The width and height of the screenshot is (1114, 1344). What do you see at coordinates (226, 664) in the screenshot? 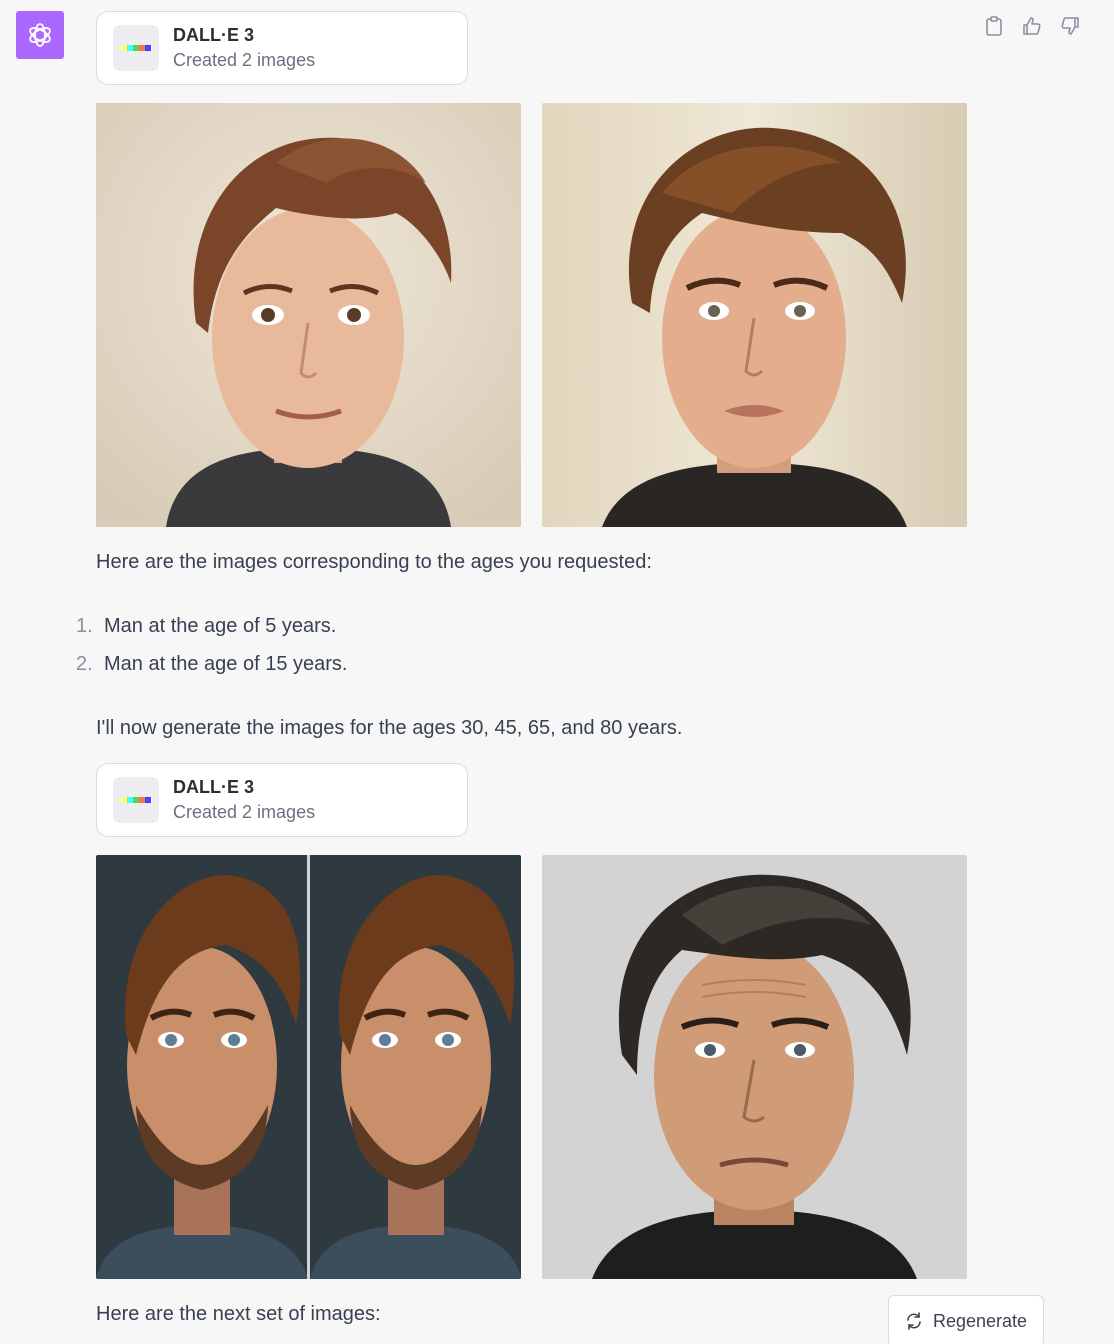
I see `list-text: Man at the age of 15 years.` at bounding box center [226, 664].